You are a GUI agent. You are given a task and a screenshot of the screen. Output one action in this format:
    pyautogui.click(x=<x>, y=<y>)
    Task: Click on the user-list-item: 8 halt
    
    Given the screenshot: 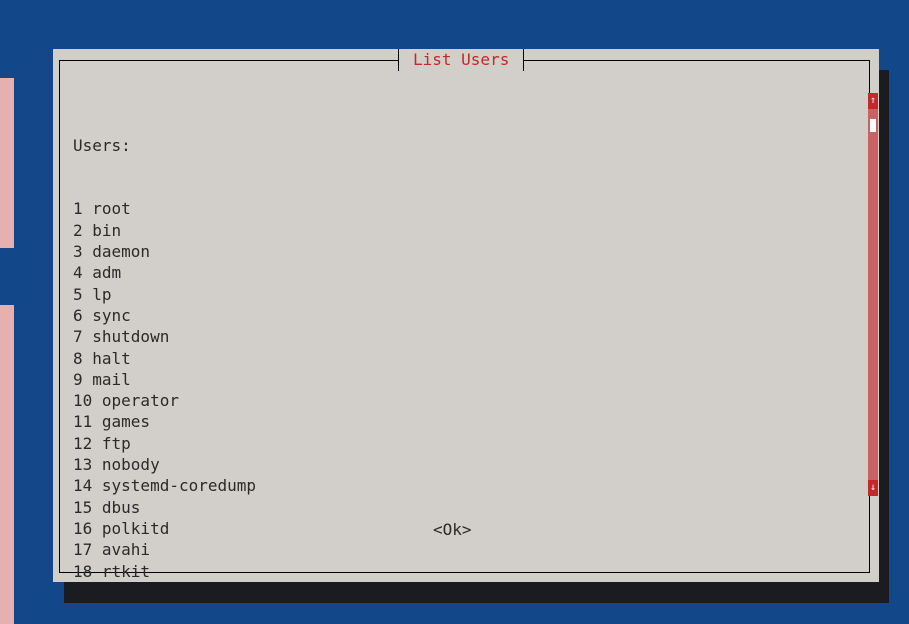 What is the action you would take?
    pyautogui.click(x=102, y=358)
    